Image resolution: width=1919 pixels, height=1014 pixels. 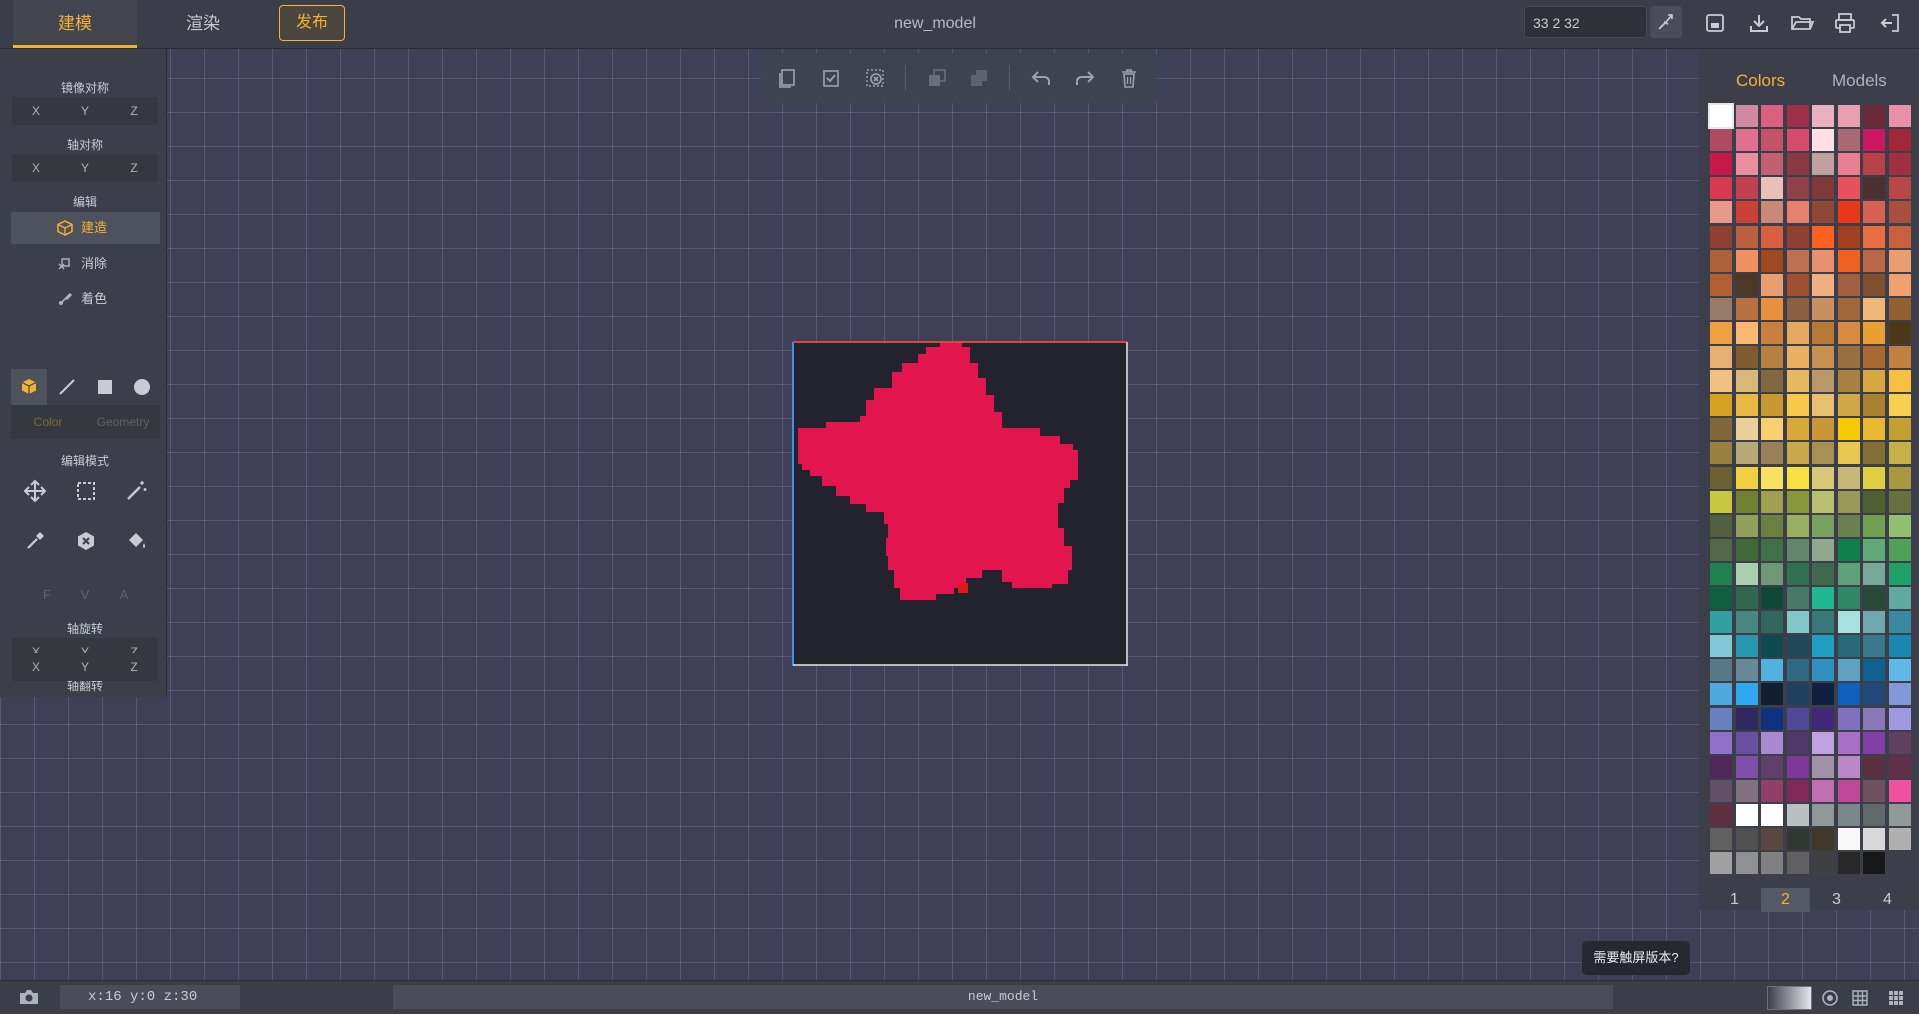 I want to click on palette-page-1: 1, so click(x=1734, y=900).